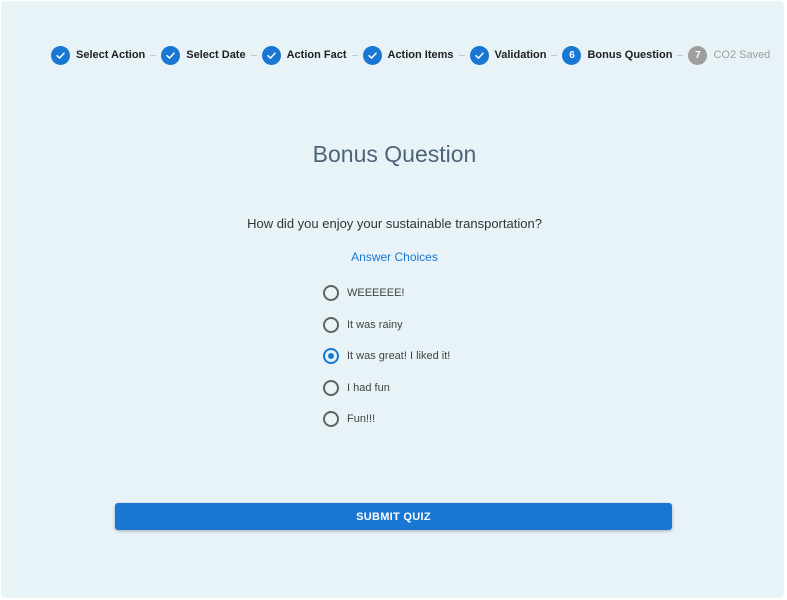 This screenshot has height=600, width=787. Describe the element at coordinates (393, 516) in the screenshot. I see `submit-quiz-button: SUBMIT QUIZ` at that location.